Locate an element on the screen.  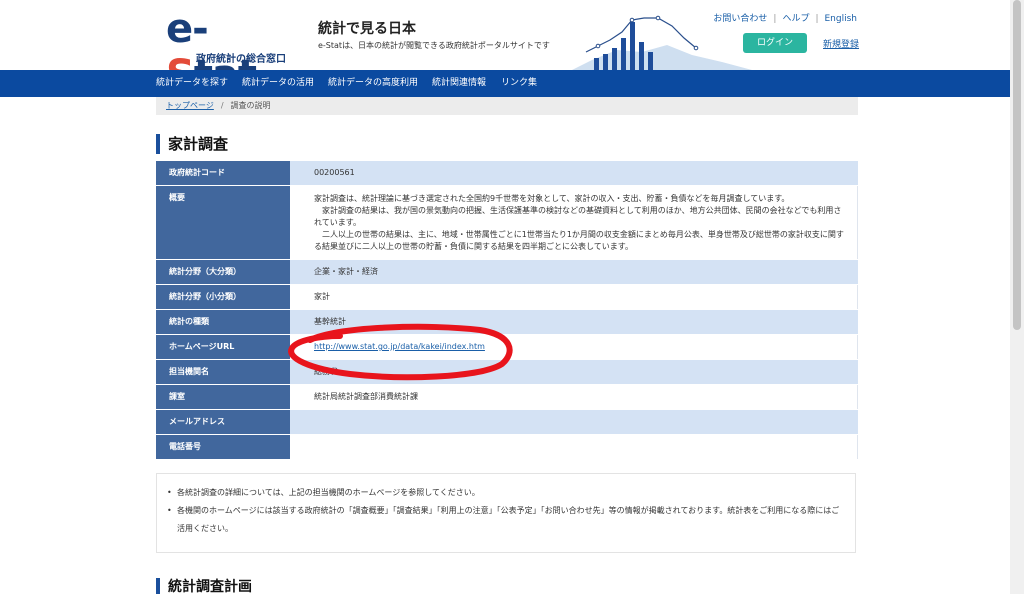
code-value: 00200561 is located at coordinates (574, 173).